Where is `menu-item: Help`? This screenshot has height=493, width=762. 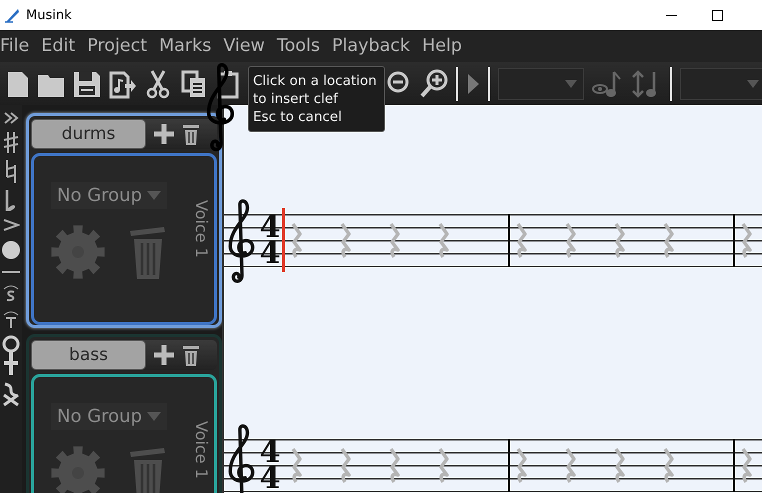 menu-item: Help is located at coordinates (443, 46).